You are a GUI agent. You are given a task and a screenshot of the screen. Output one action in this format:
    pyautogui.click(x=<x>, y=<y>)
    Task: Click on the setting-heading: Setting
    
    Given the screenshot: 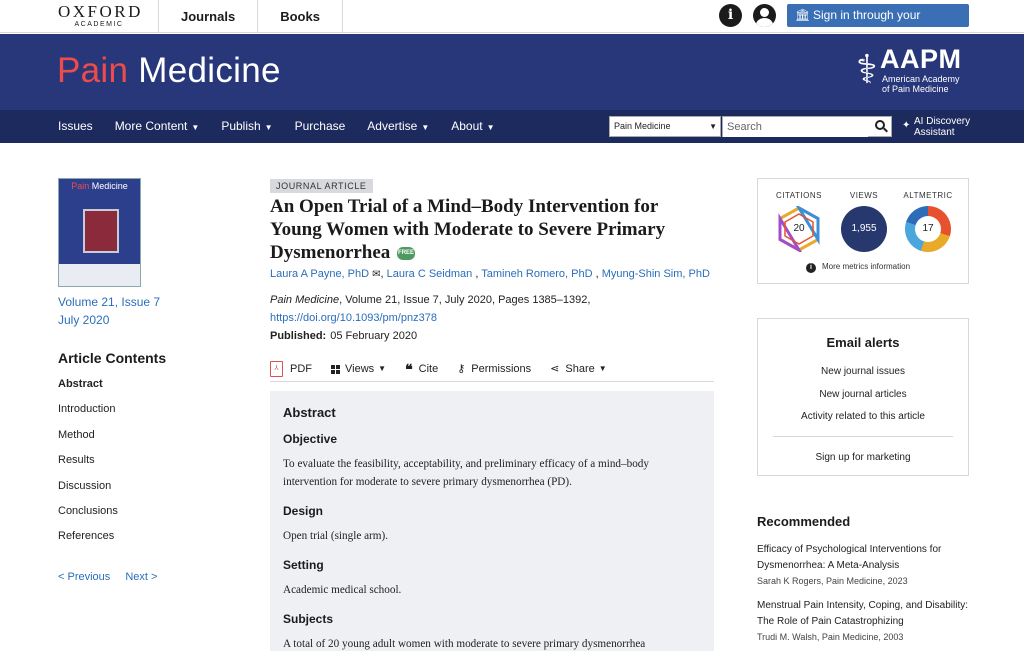 What is the action you would take?
    pyautogui.click(x=303, y=565)
    